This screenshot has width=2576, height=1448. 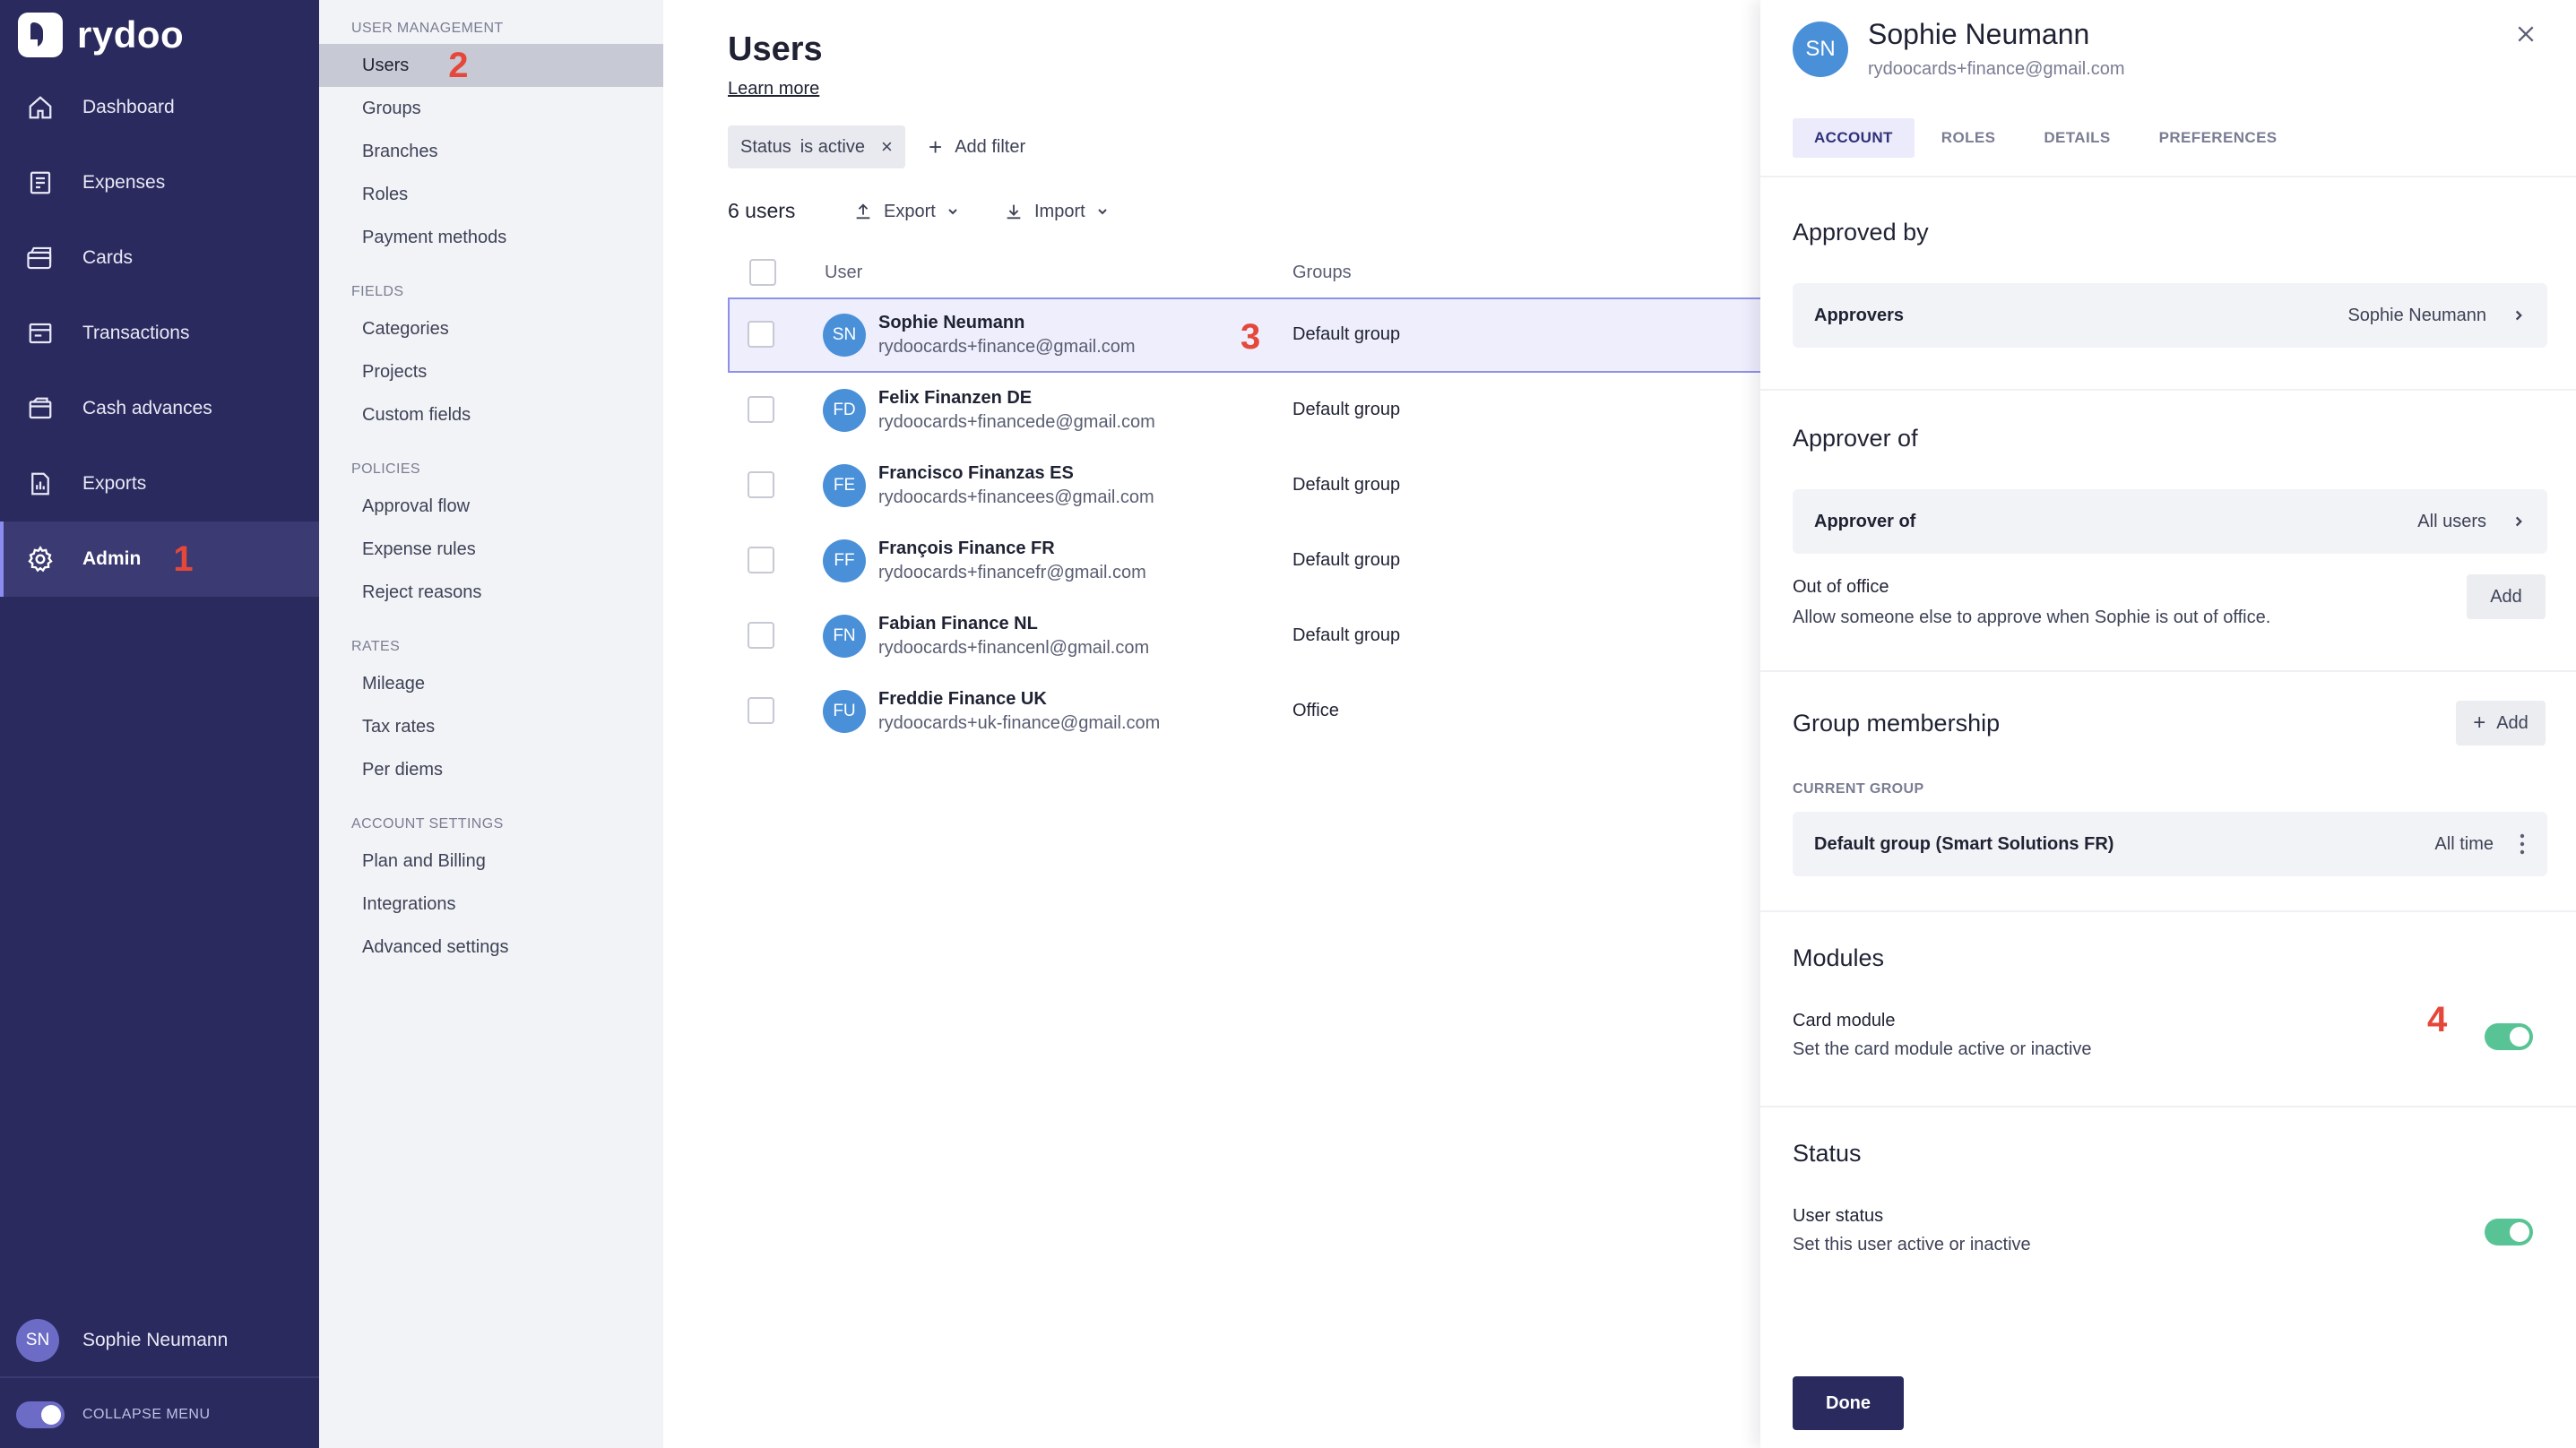 What do you see at coordinates (159, 483) in the screenshot?
I see `nav-item-exports: Exports` at bounding box center [159, 483].